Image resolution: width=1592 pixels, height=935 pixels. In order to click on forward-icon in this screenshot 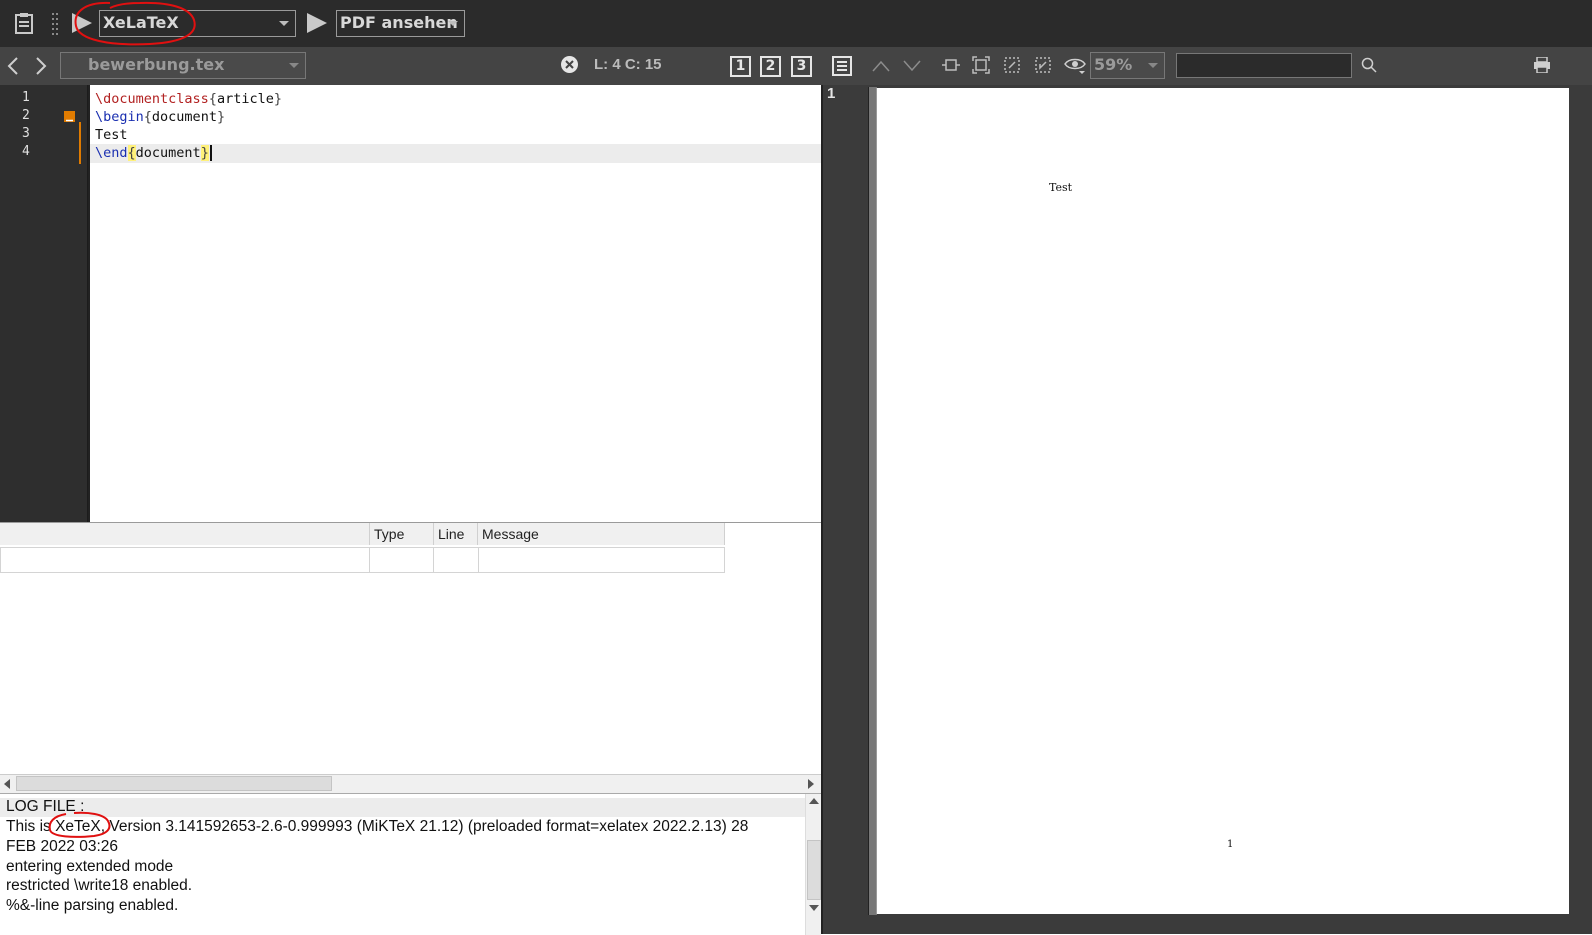, I will do `click(41, 68)`.